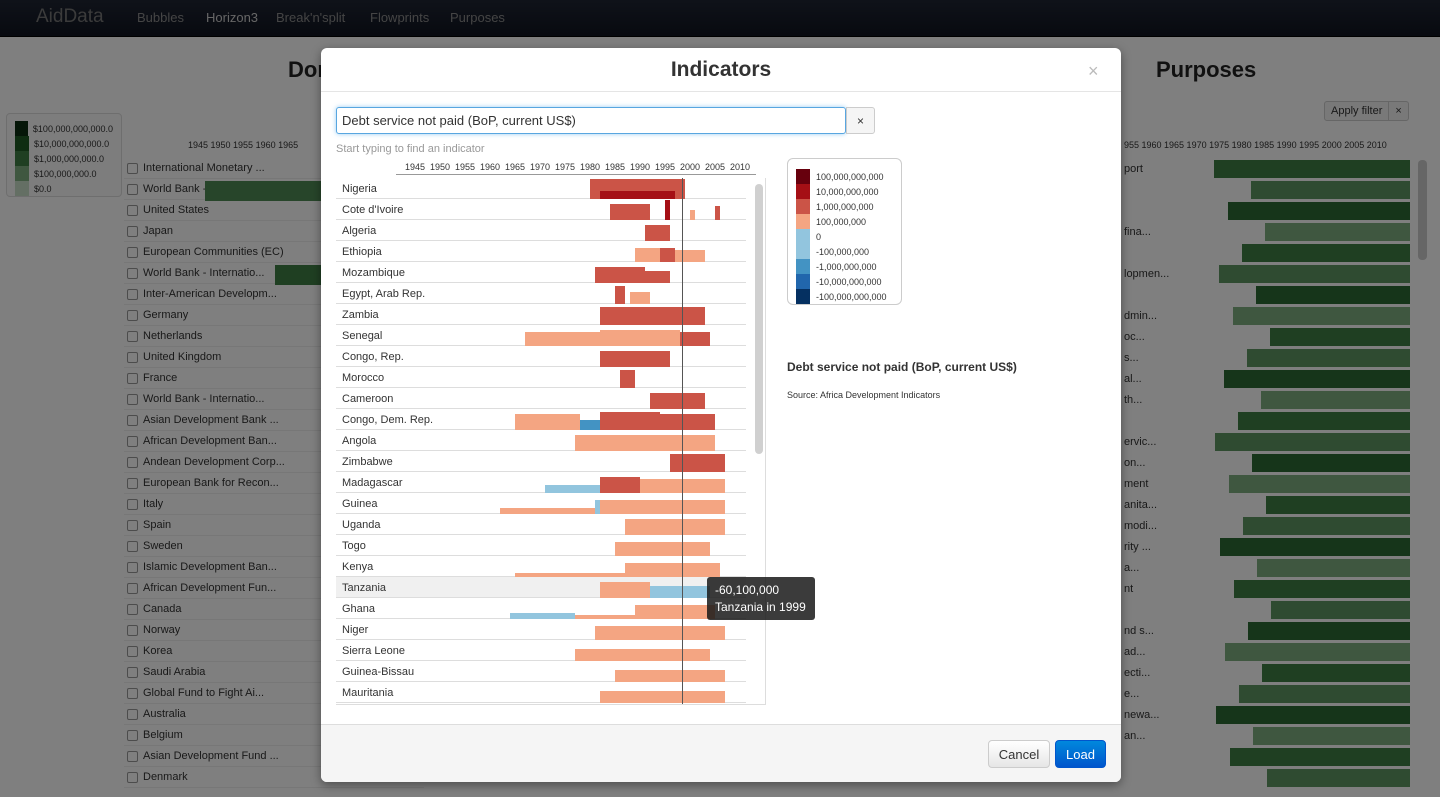  I want to click on year-tick-label: 2000, so click(690, 167).